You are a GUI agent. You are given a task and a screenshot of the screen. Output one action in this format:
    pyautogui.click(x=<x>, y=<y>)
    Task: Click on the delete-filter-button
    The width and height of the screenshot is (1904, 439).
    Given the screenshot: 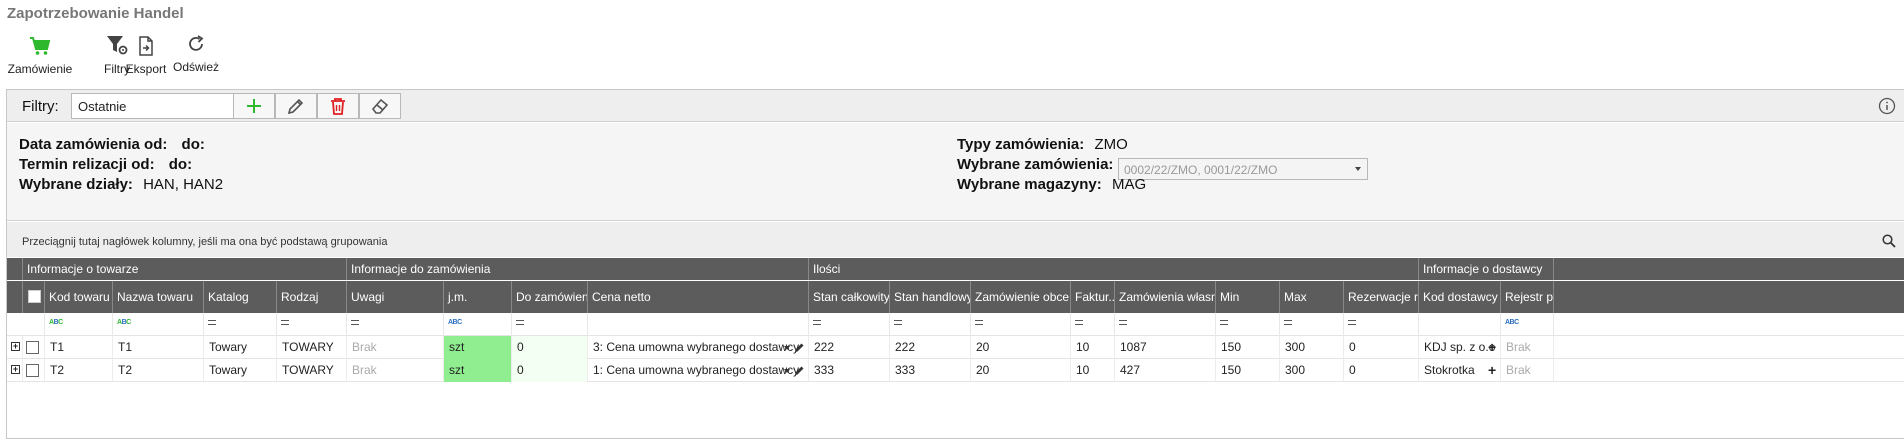 What is the action you would take?
    pyautogui.click(x=338, y=106)
    